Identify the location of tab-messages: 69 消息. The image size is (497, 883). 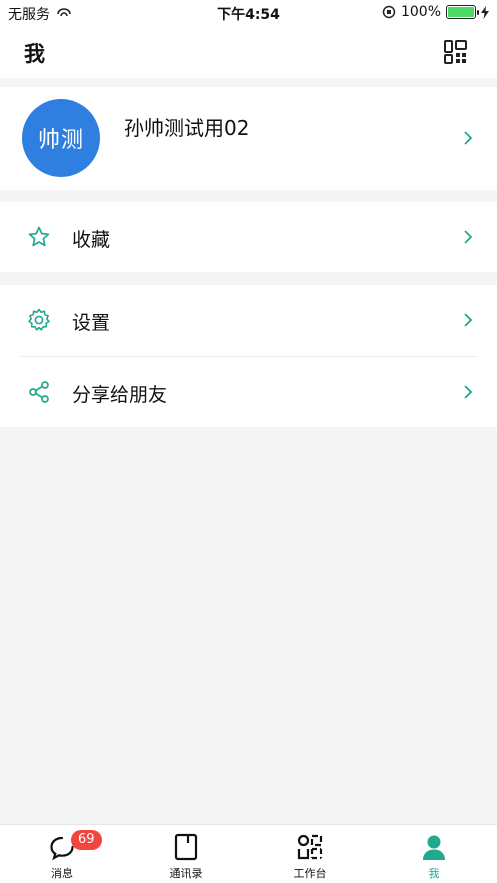
(62, 854).